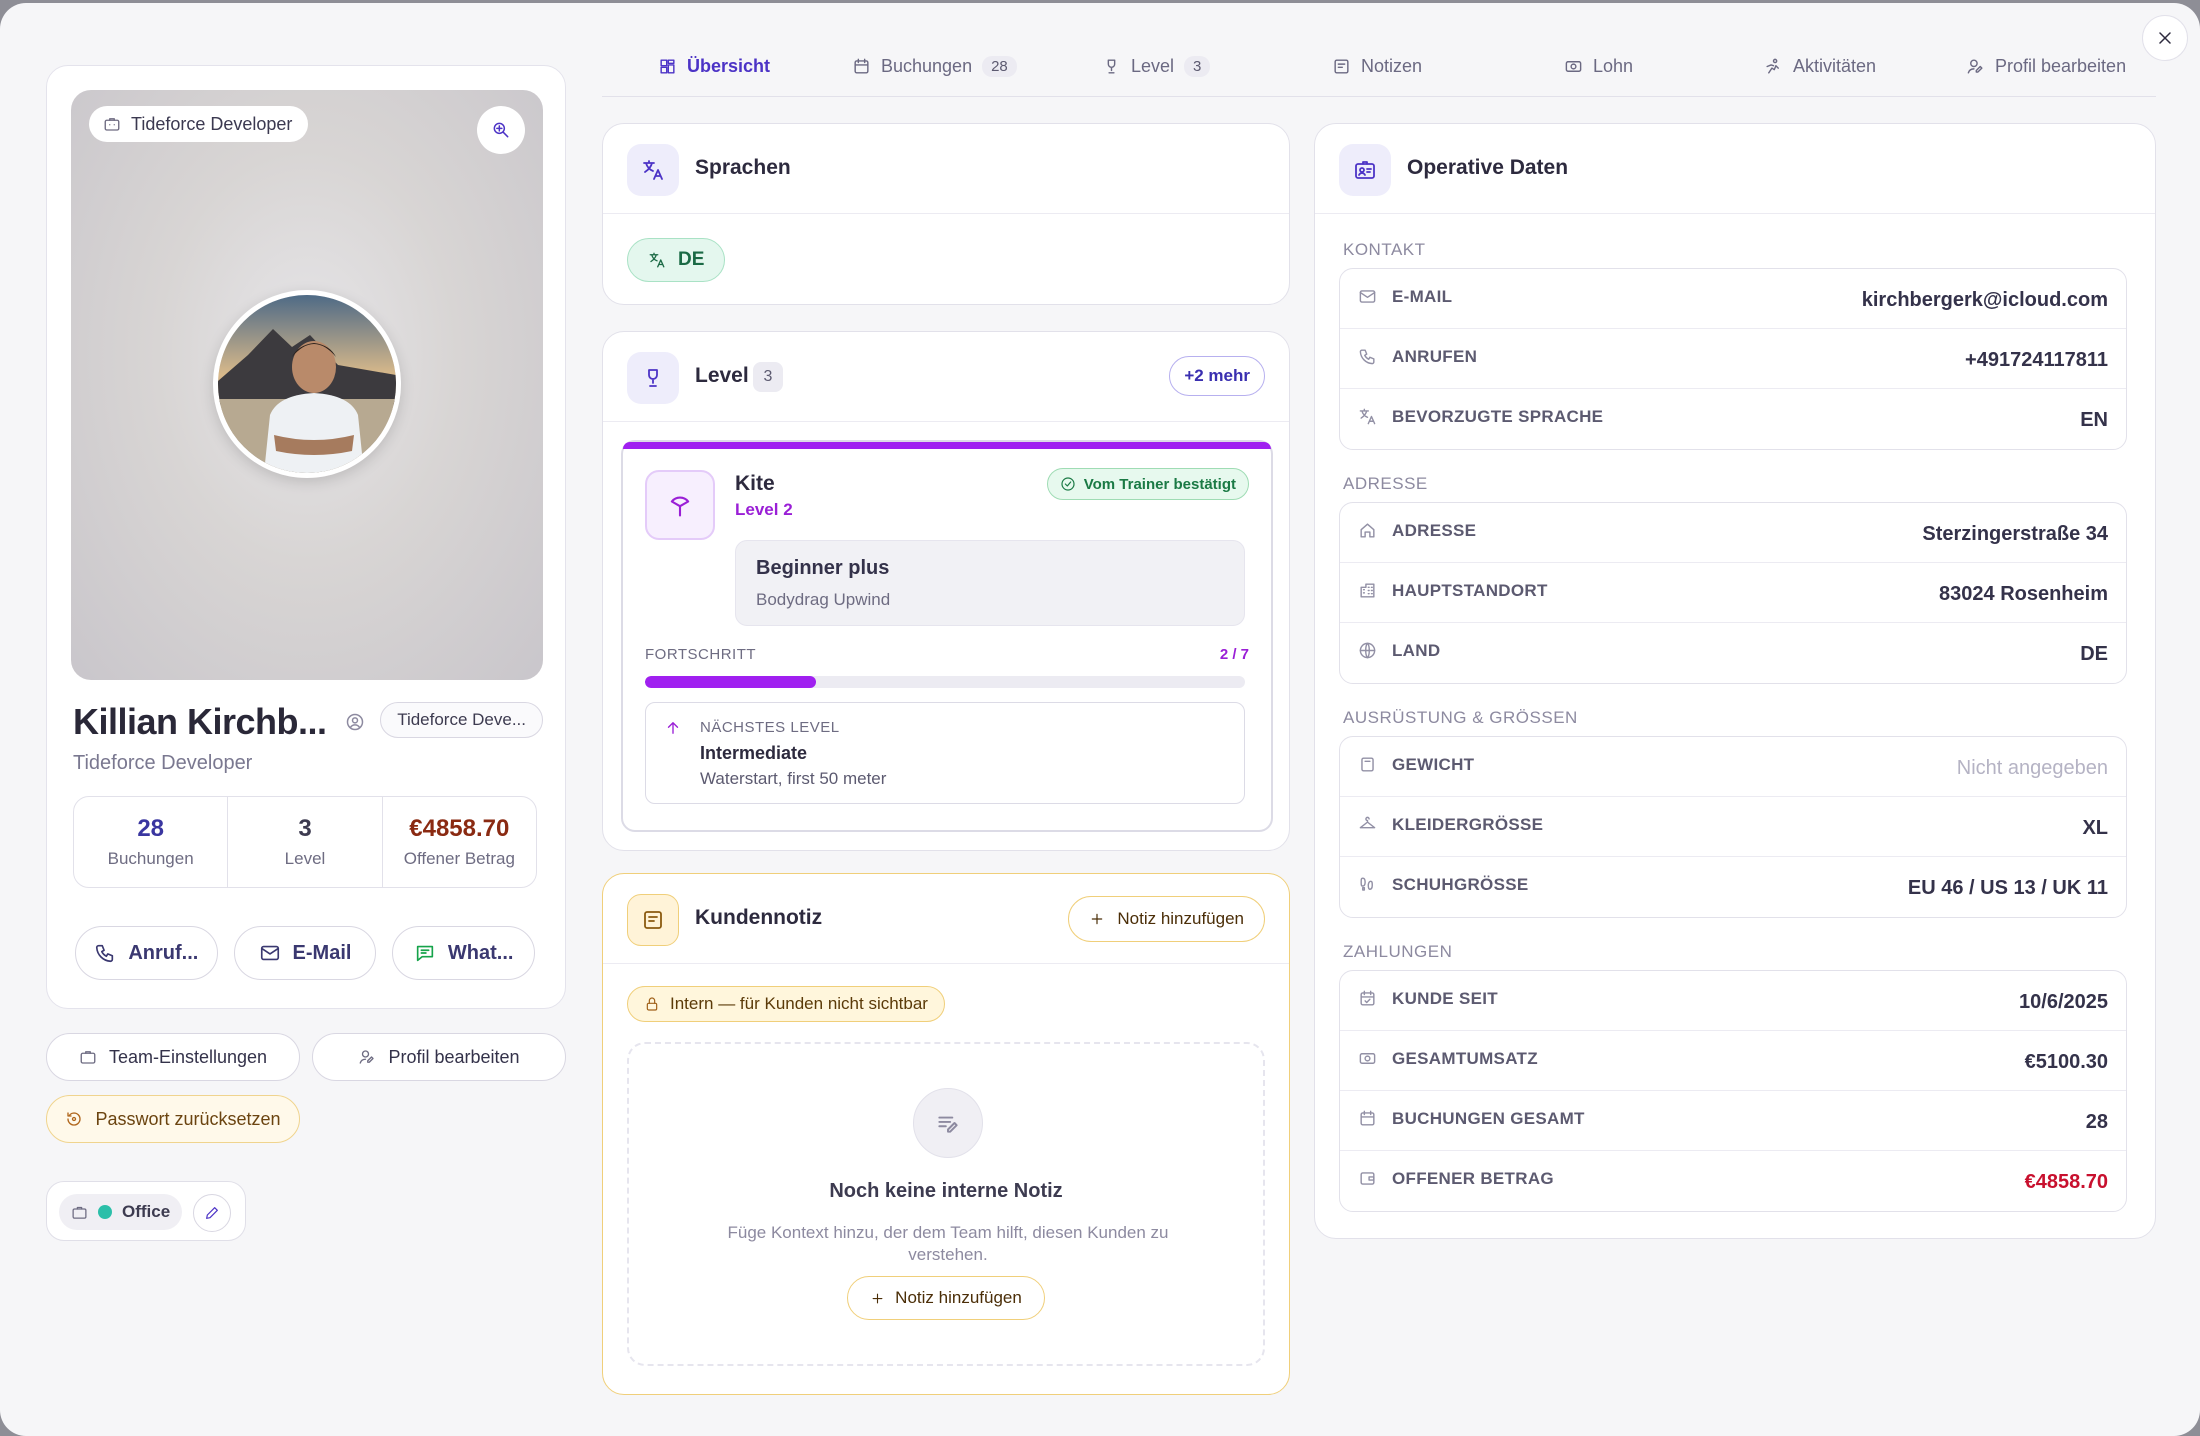 This screenshot has width=2200, height=1436. What do you see at coordinates (501, 130) in the screenshot?
I see `zoom-button` at bounding box center [501, 130].